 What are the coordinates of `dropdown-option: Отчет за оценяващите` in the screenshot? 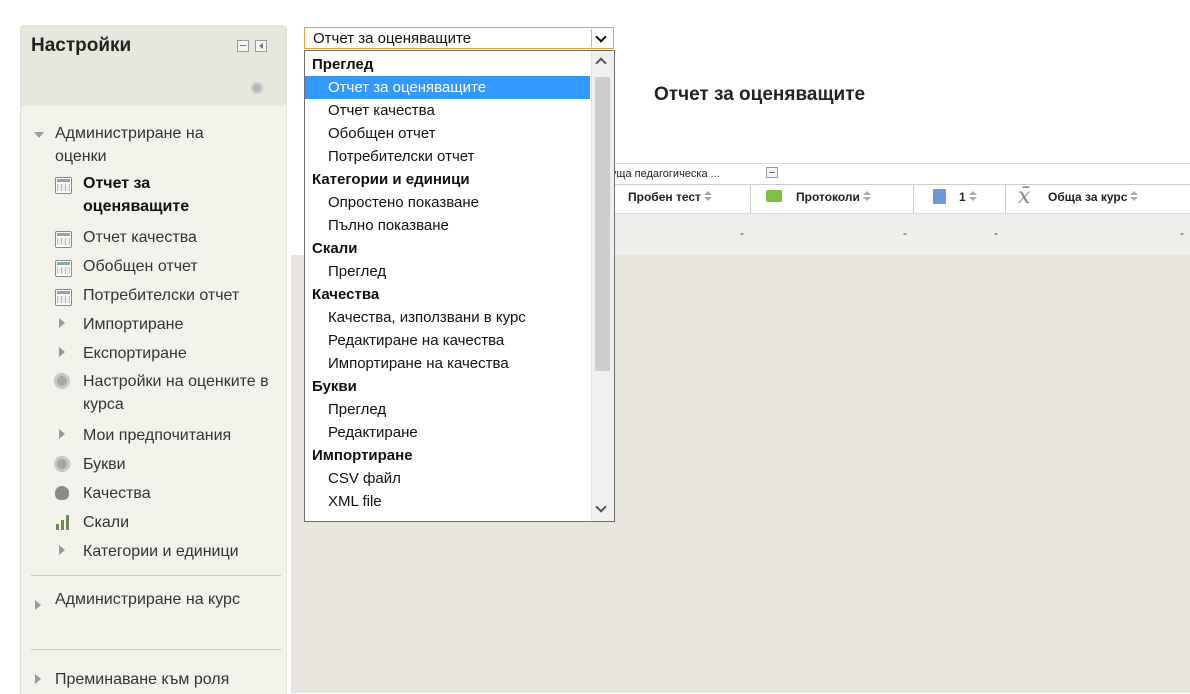 It's located at (447, 87).